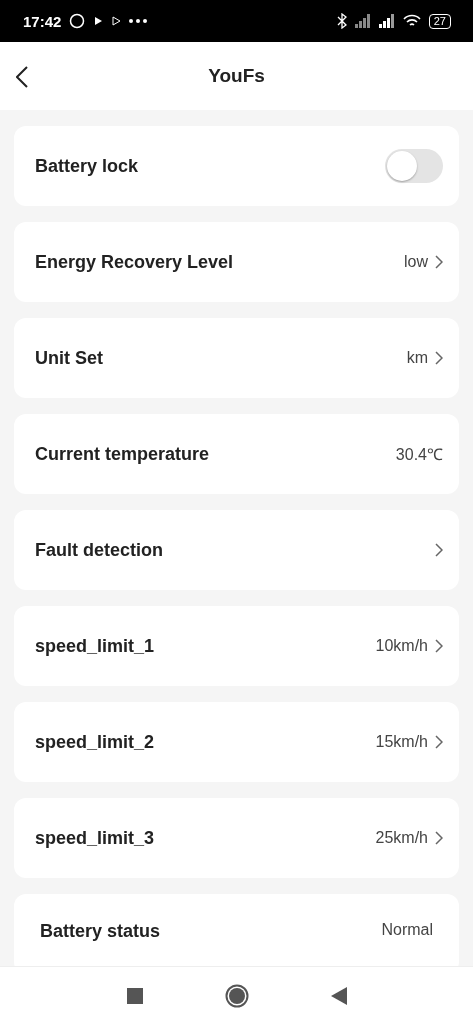  Describe the element at coordinates (236, 358) in the screenshot. I see `setting-card: Unit Set km` at that location.